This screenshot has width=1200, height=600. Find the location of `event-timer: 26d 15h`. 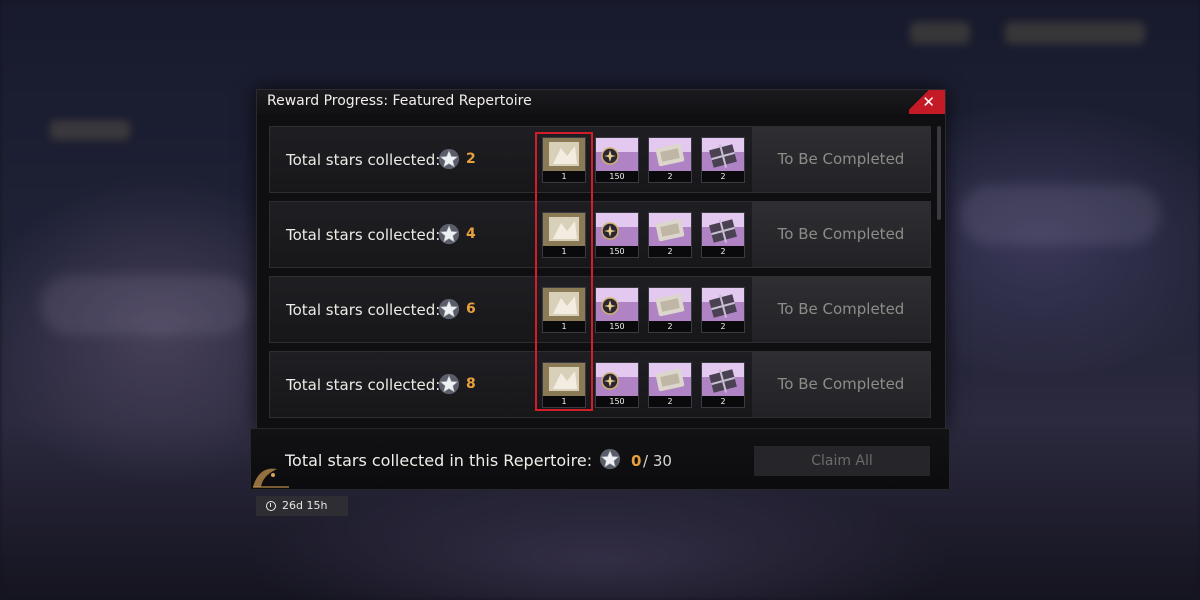

event-timer: 26d 15h is located at coordinates (302, 506).